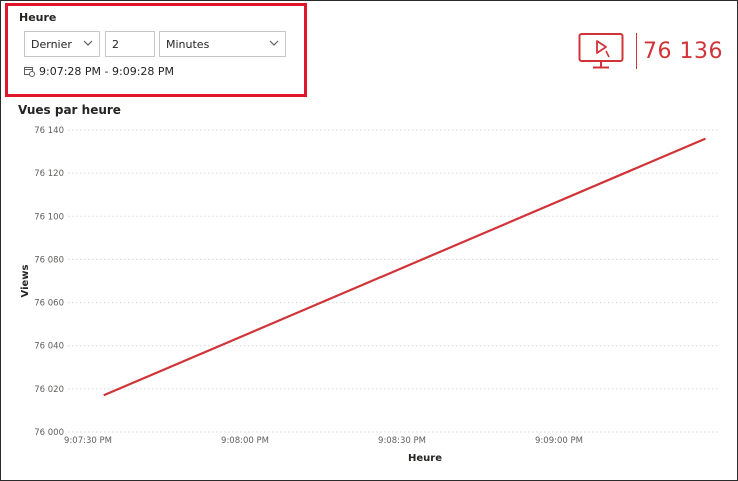 This screenshot has width=738, height=481. I want to click on y-tick-label: 76 060, so click(49, 304).